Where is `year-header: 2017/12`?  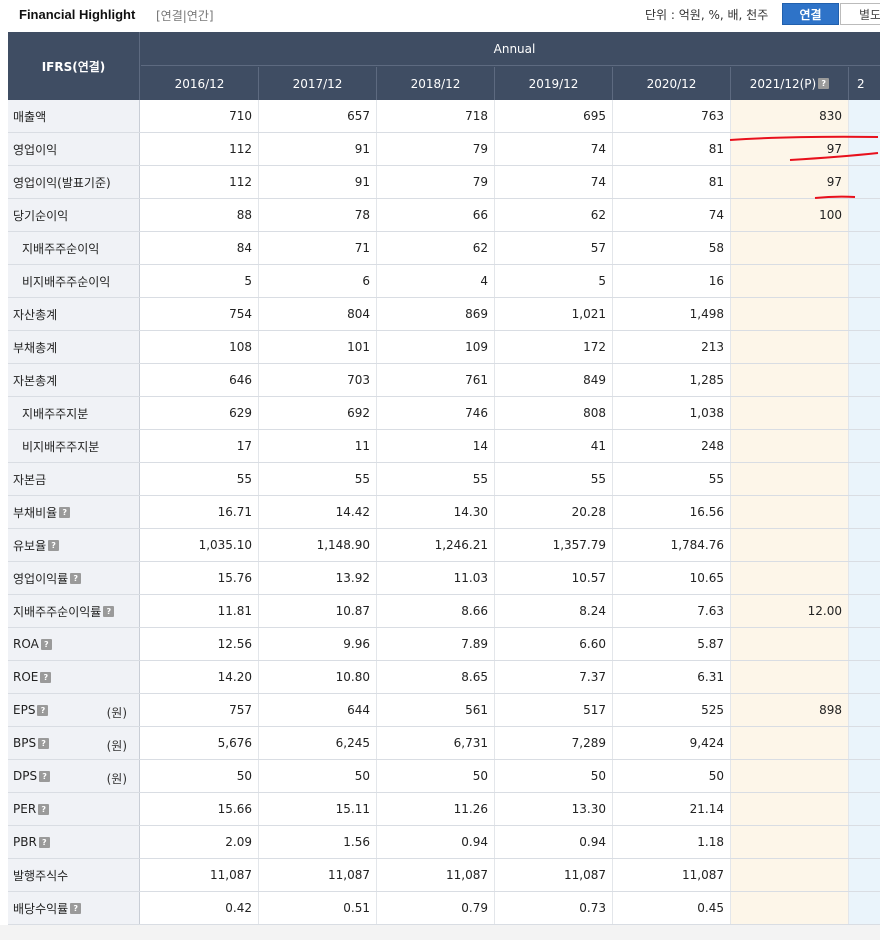 year-header: 2017/12 is located at coordinates (318, 83).